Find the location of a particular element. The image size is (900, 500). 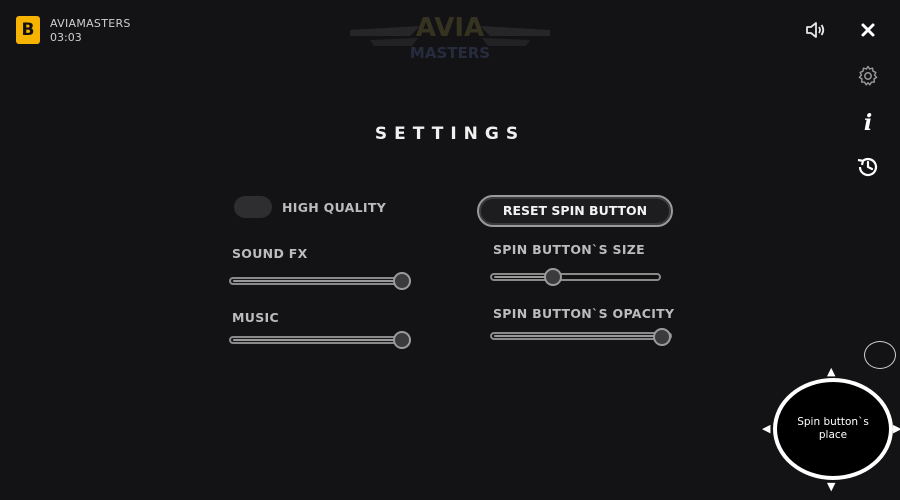

arrow-left-icon: ◀ is located at coordinates (766, 428).